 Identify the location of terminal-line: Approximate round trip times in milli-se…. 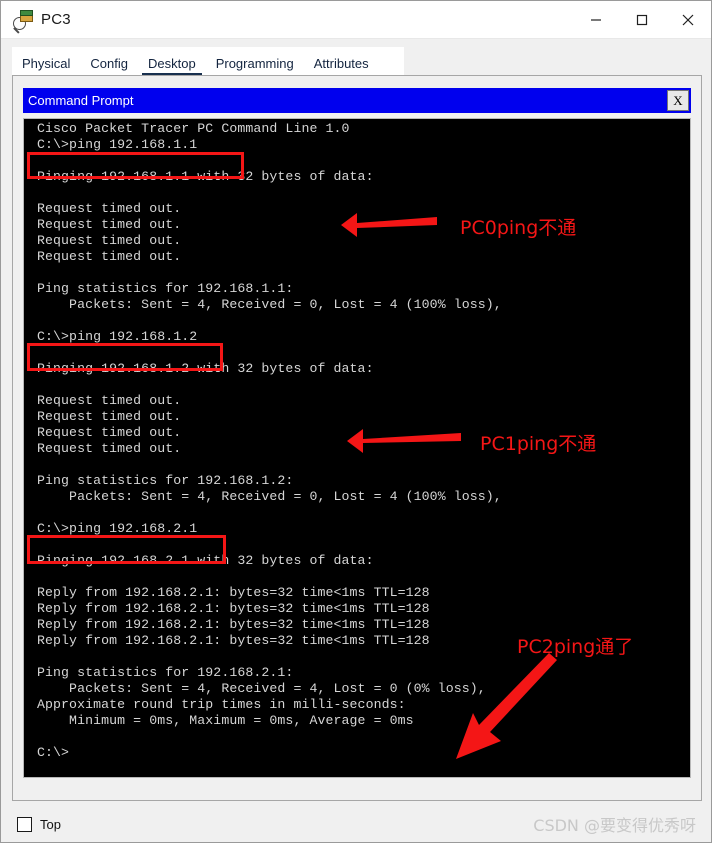
(221, 704).